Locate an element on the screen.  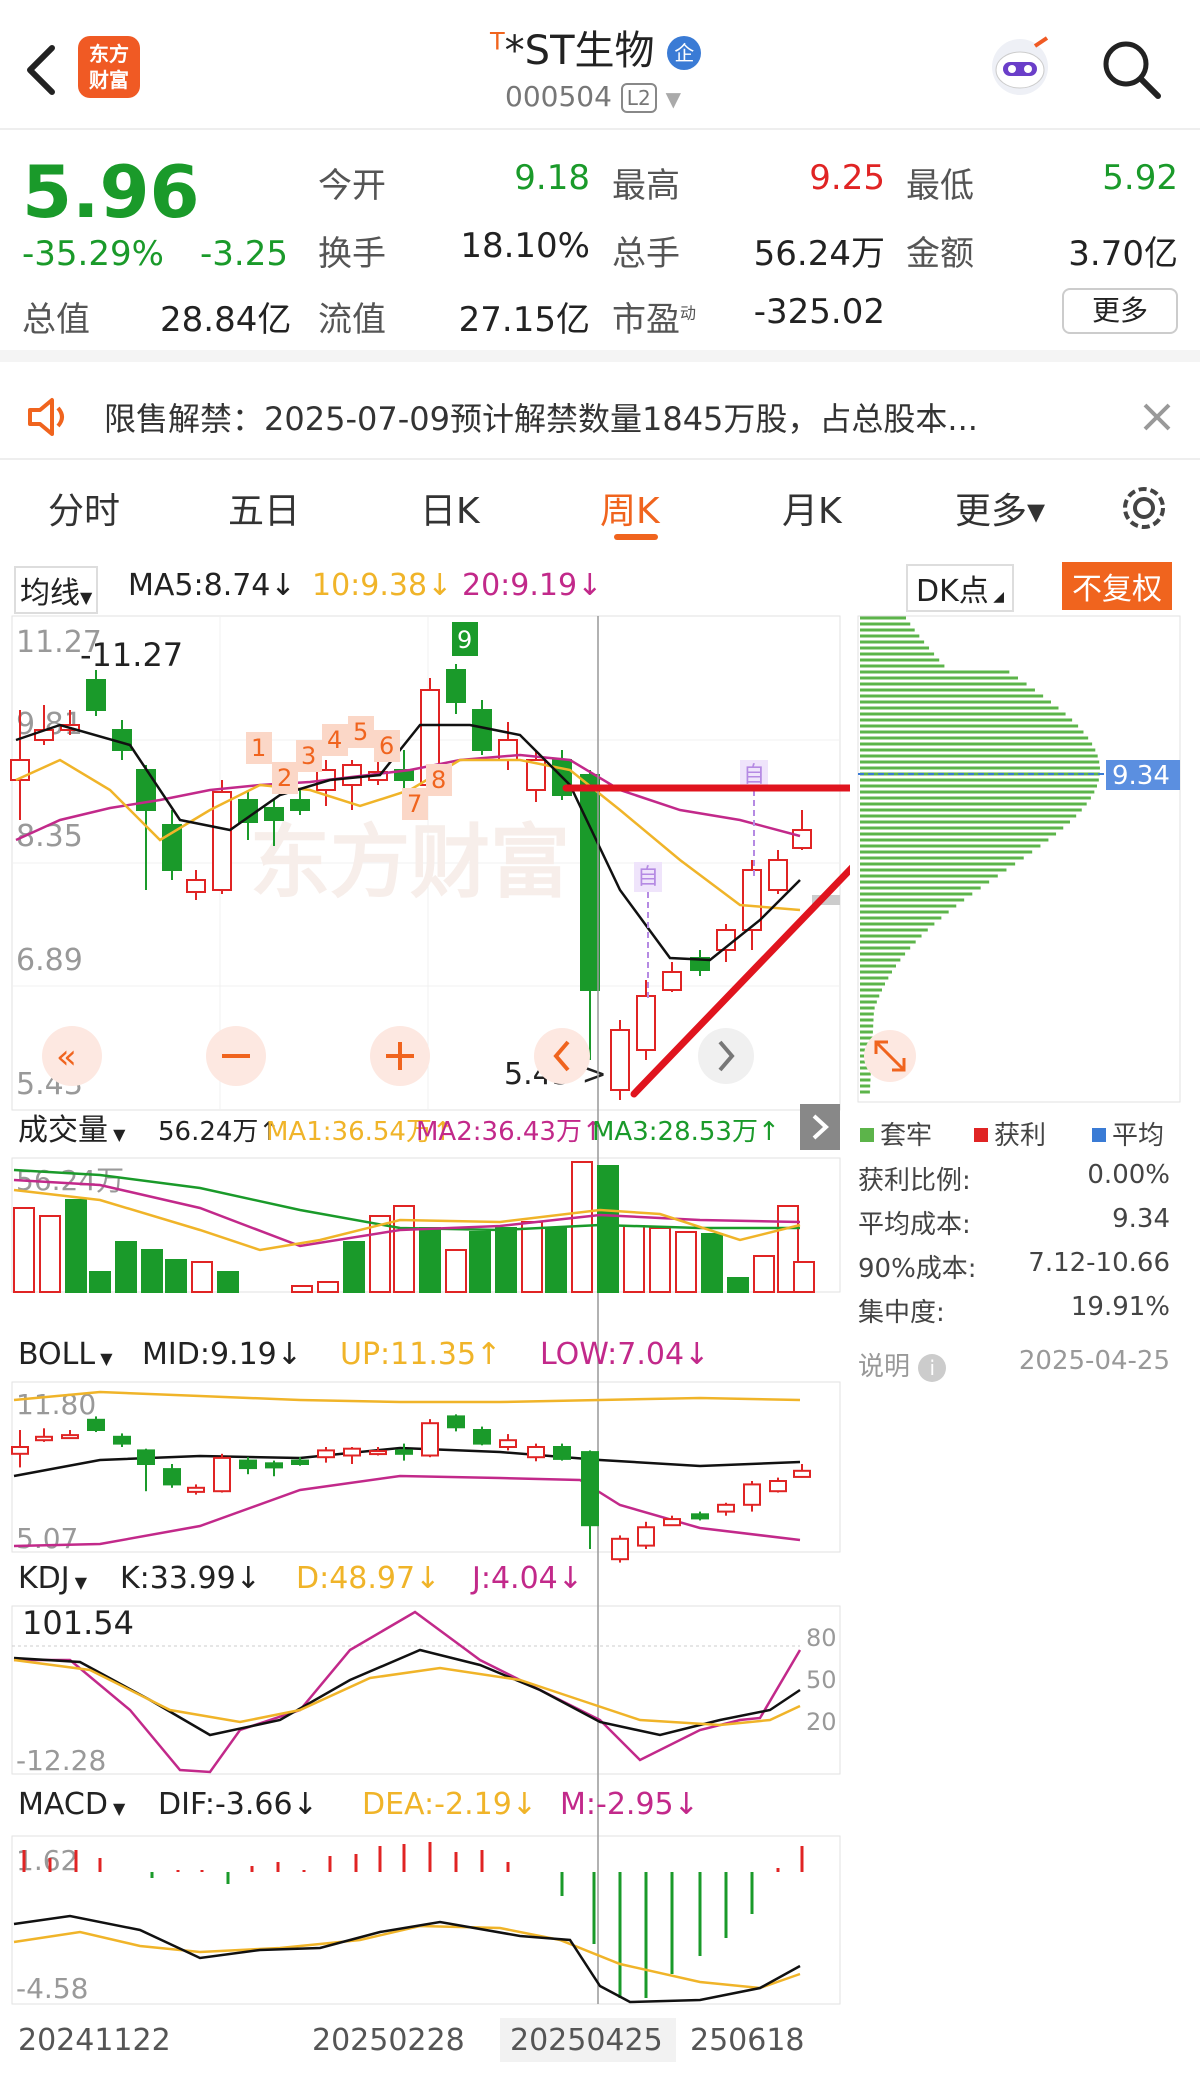
svg-text: 2 is located at coordinates (284, 778).